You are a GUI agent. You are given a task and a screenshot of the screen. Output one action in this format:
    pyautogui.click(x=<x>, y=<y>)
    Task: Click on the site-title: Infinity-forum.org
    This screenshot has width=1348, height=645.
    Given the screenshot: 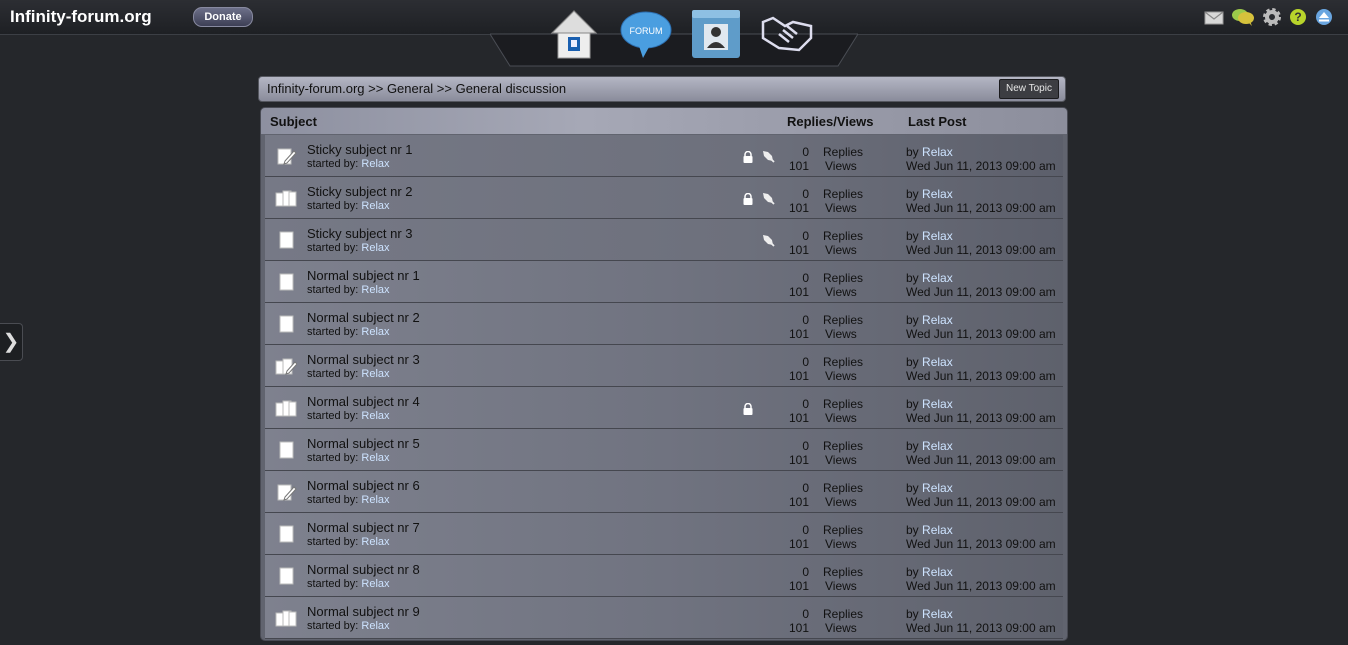 What is the action you would take?
    pyautogui.click(x=81, y=17)
    